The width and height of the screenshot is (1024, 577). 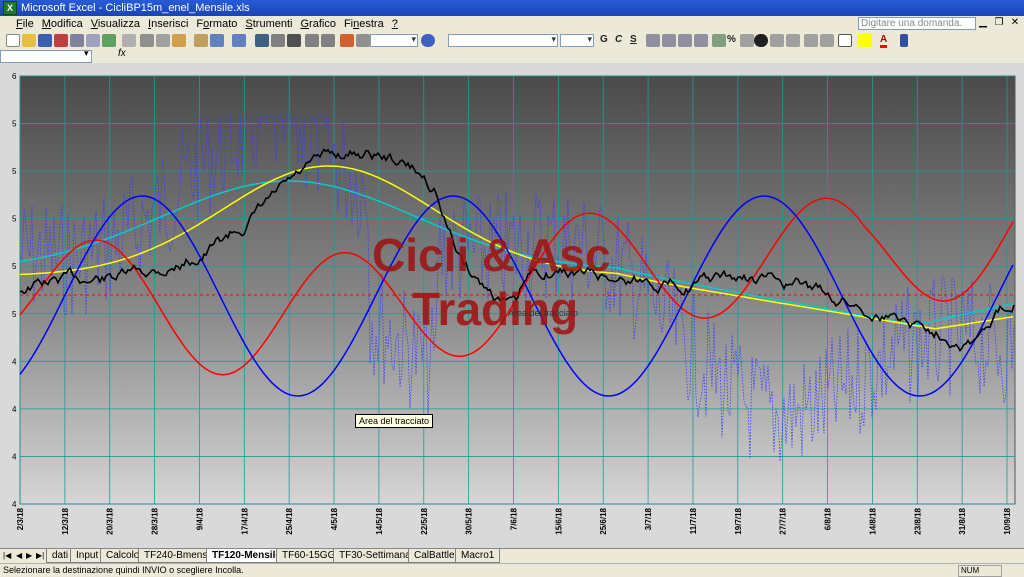 I want to click on align-center-icon, so click(x=669, y=40).